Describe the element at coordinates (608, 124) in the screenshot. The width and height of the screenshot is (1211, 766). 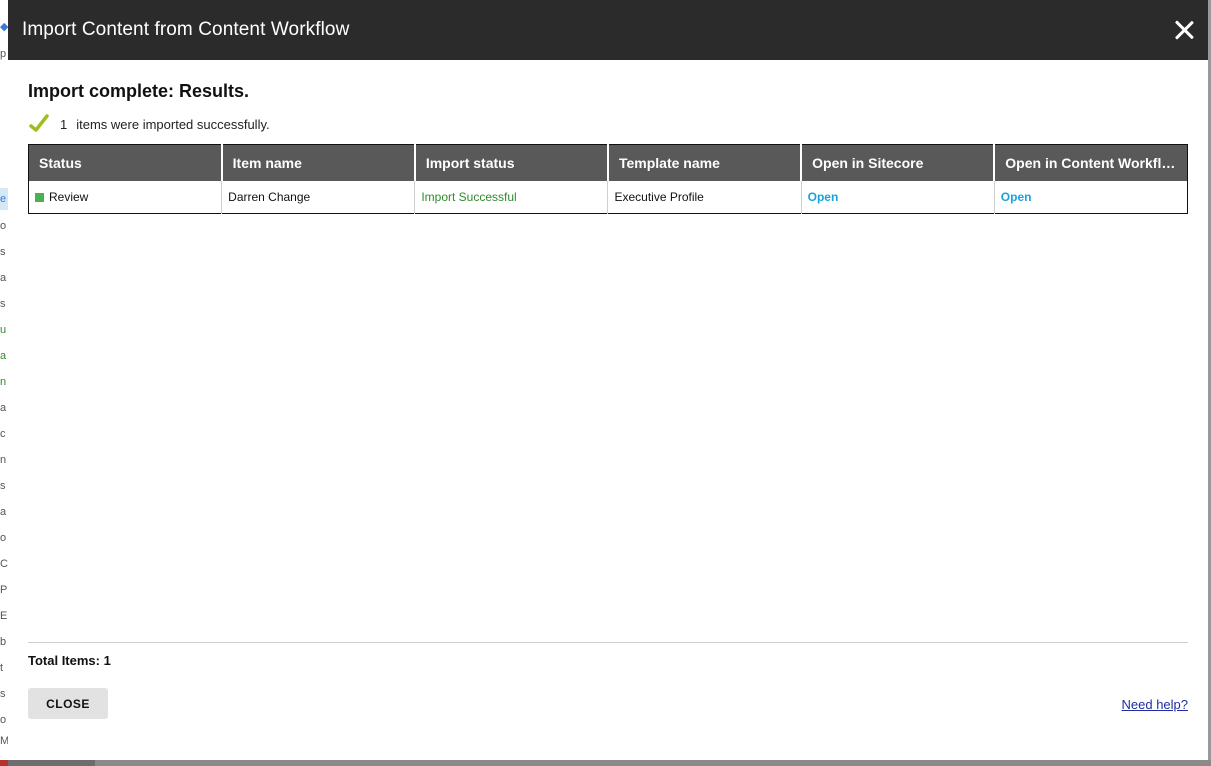
I see `import-summary: 1 items were imported successfully.` at that location.